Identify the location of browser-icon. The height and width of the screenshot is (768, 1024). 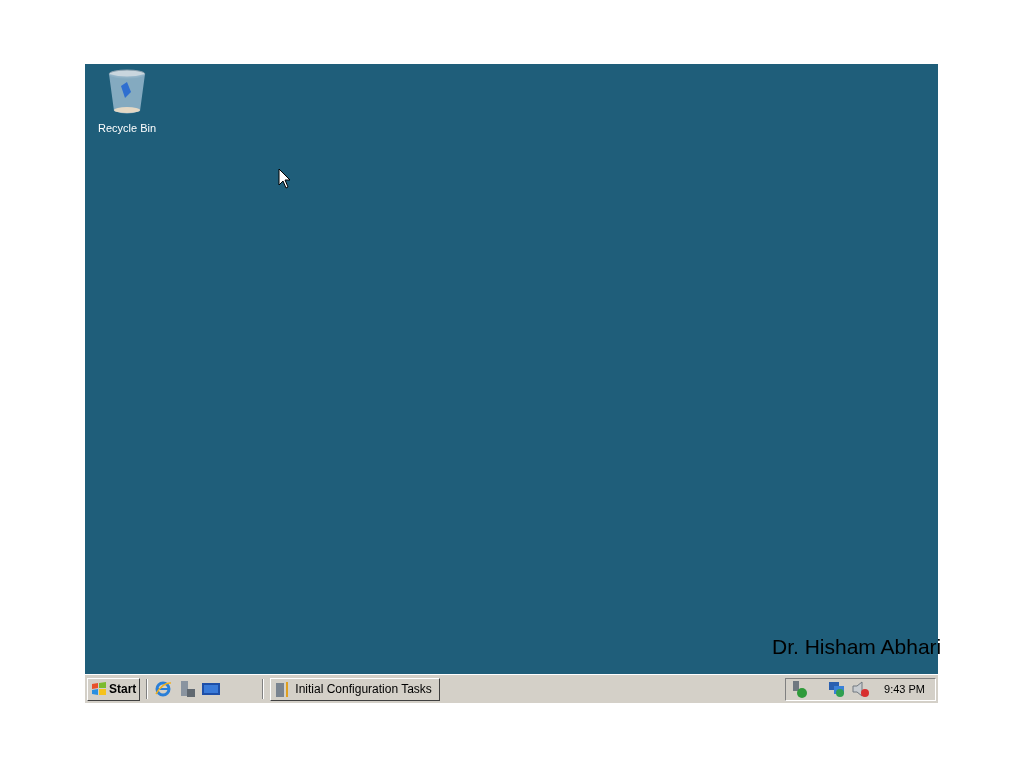
(163, 689).